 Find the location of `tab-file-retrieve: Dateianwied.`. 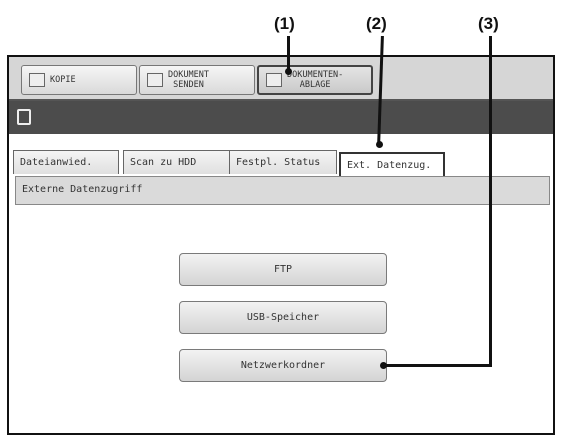

tab-file-retrieve: Dateianwied. is located at coordinates (66, 162).